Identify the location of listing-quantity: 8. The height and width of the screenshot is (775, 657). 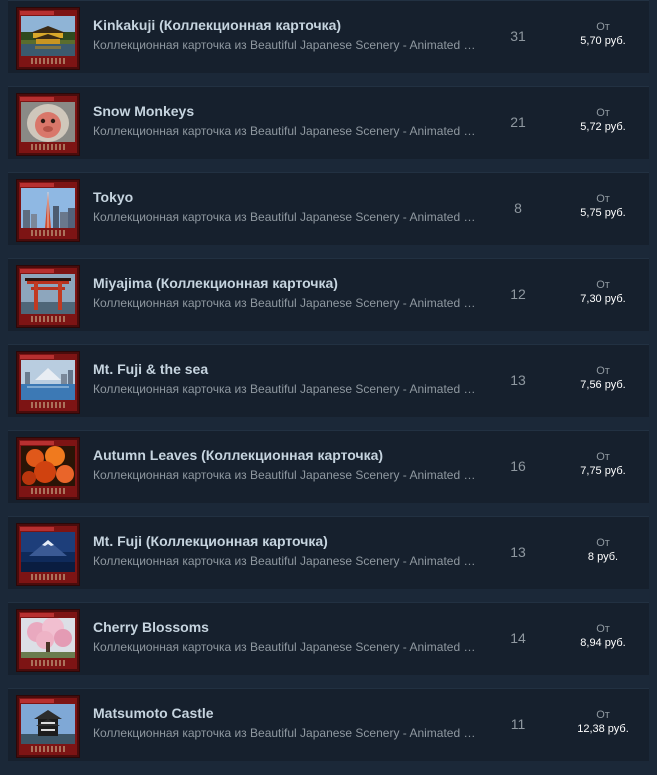
(518, 208).